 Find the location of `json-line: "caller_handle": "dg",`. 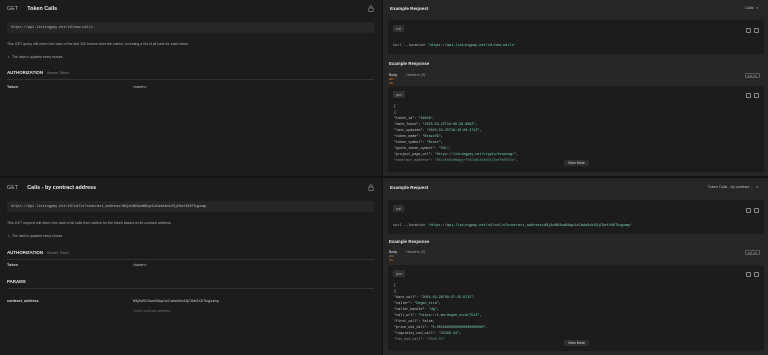

json-line: "caller_handle": "dg", is located at coordinates (416, 310).